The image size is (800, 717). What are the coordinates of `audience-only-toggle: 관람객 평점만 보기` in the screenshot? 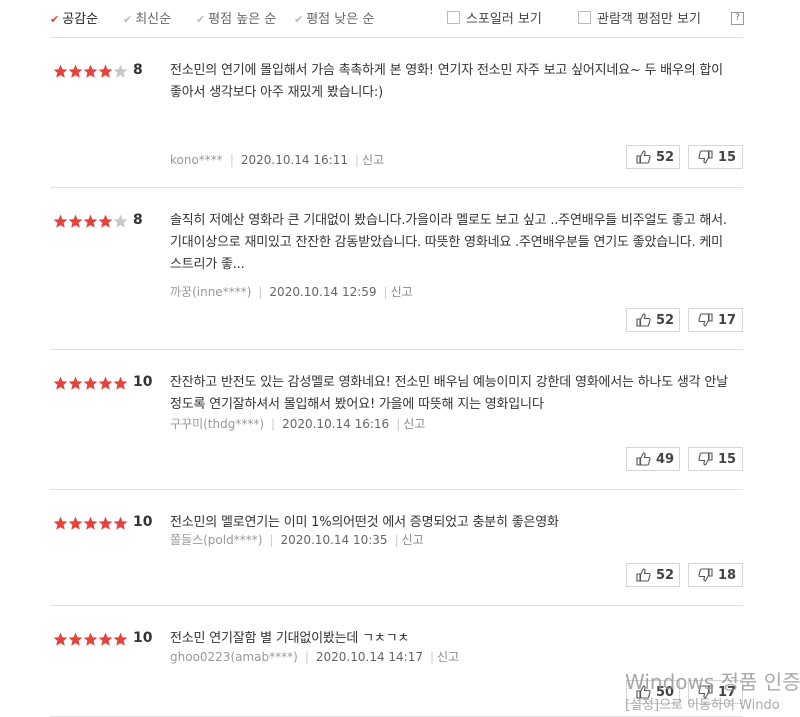 It's located at (639, 17).